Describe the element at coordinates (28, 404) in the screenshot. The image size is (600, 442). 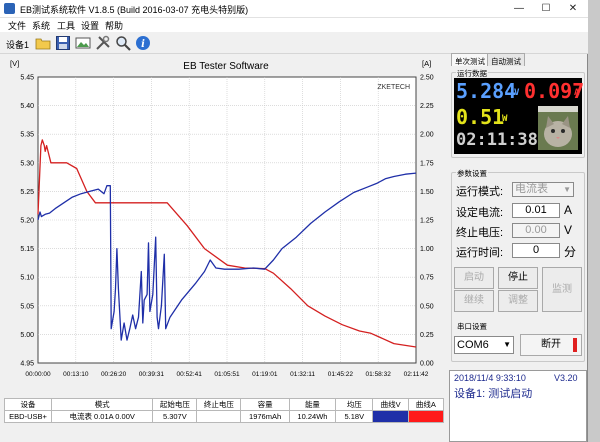
I see `table-header-cell: 设备` at that location.